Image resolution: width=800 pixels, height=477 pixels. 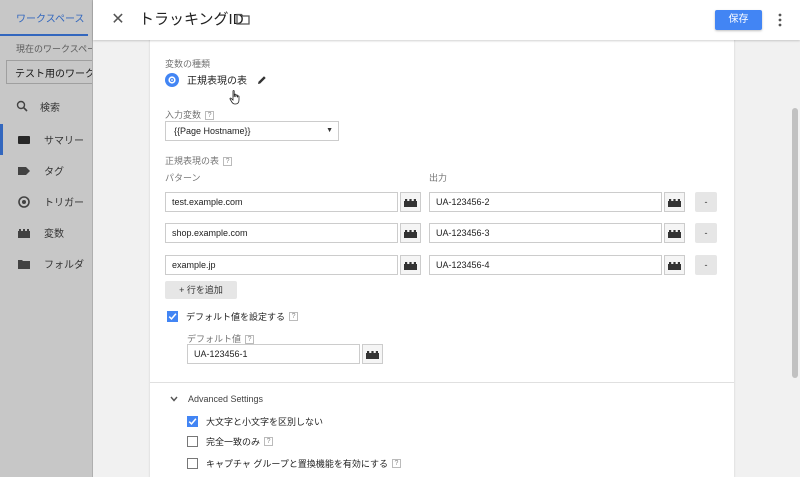 I want to click on sidebar-item-label: フォルダ, so click(x=64, y=265).